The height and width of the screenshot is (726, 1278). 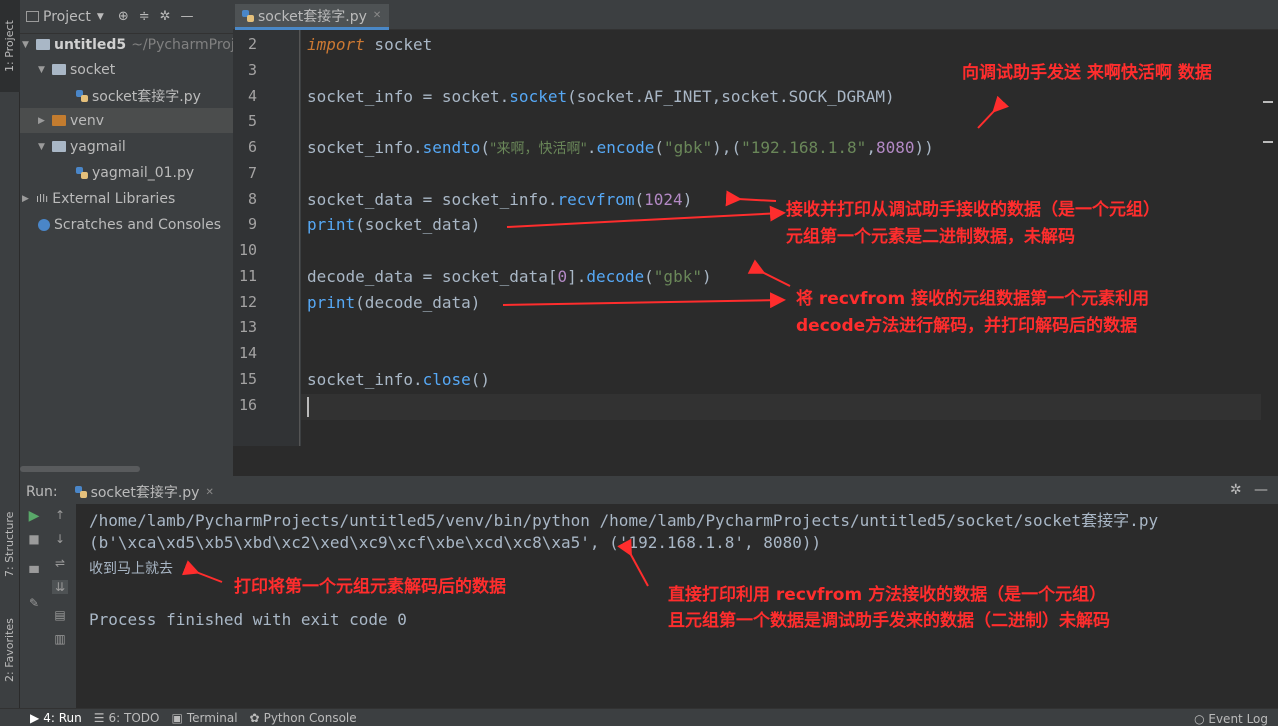 I want to click on locate-icon: ⊕, so click(x=123, y=16).